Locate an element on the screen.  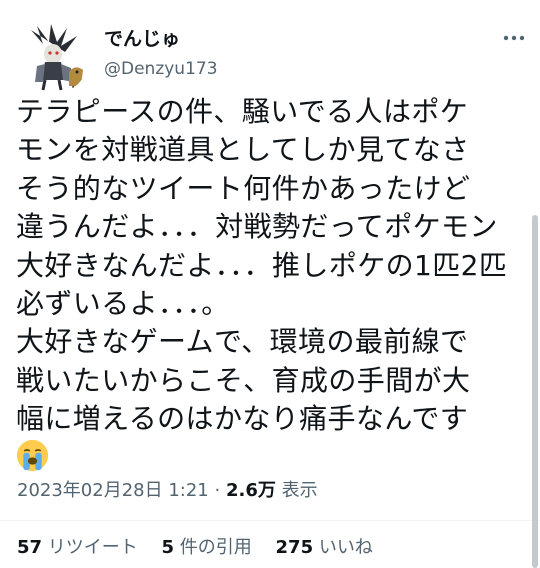
tweet-line: 大好きなんだよ．．．推しポケの1匹2匹 is located at coordinates (262, 265).